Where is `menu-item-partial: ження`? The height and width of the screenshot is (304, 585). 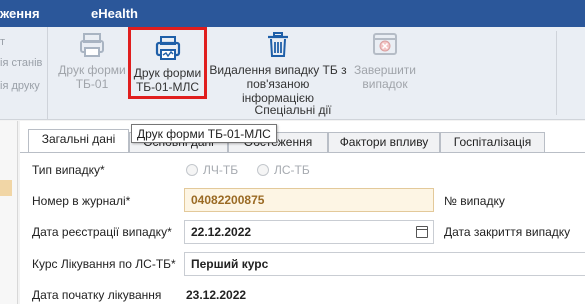 menu-item-partial: ження is located at coordinates (20, 13).